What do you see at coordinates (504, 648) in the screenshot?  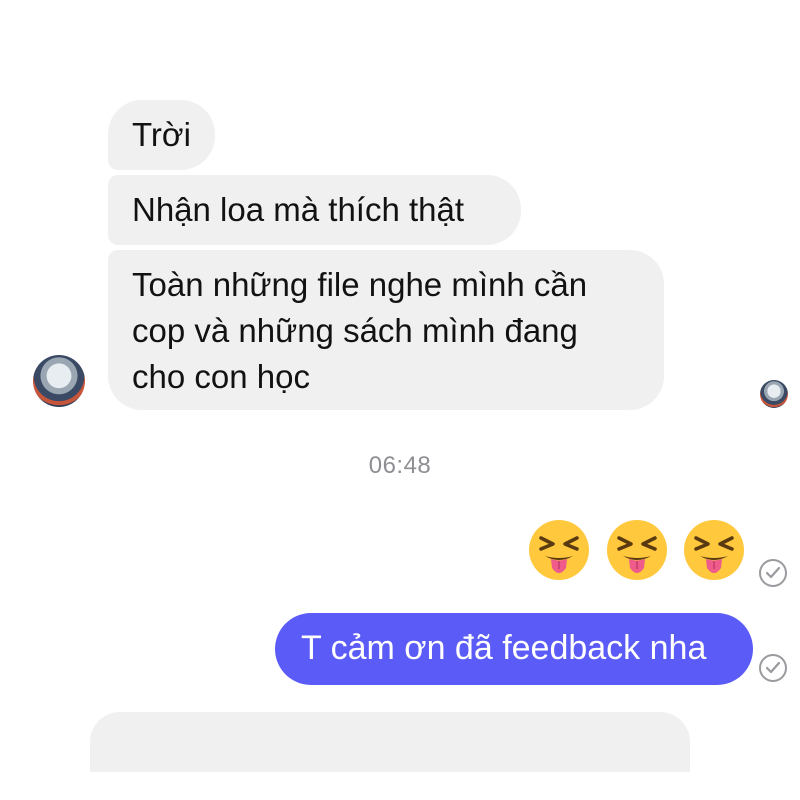 I see `message-text: T cảm ơn đã feedback nha` at bounding box center [504, 648].